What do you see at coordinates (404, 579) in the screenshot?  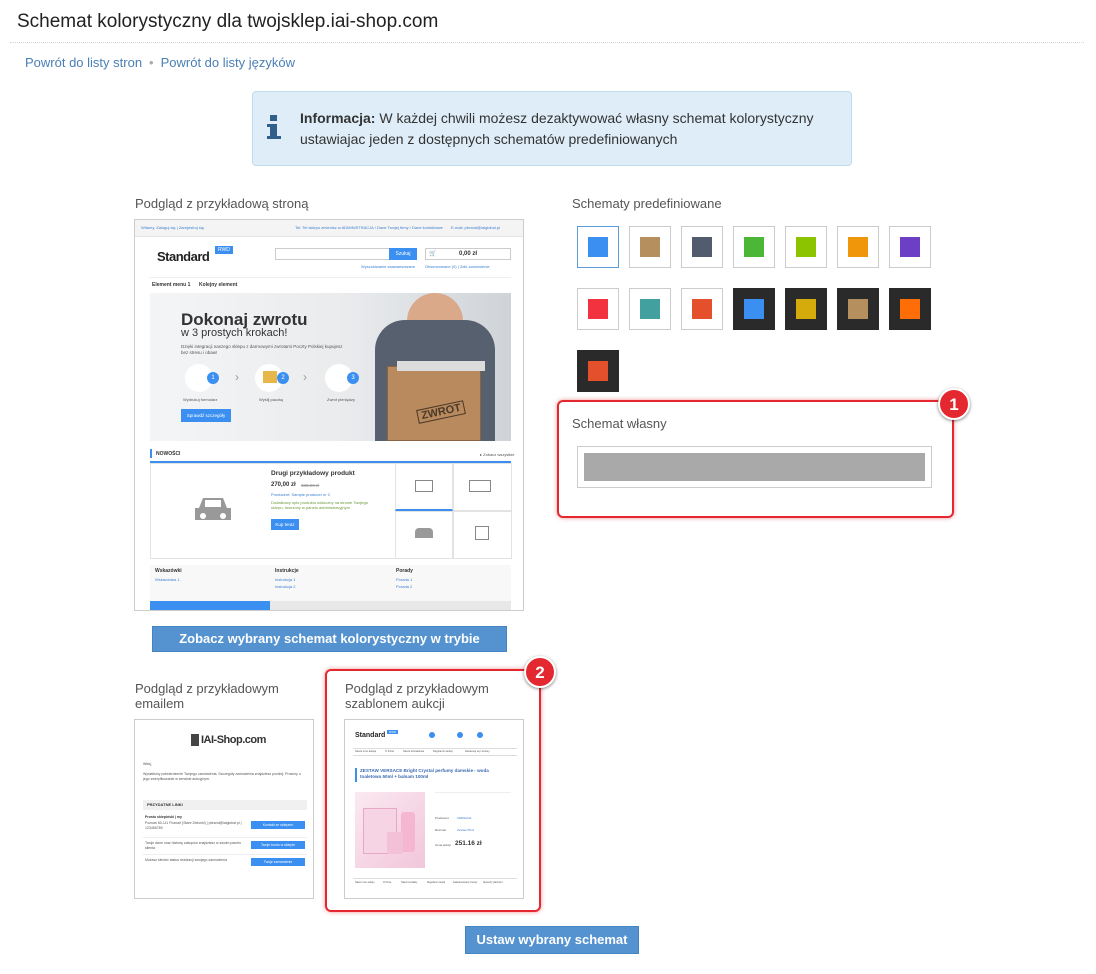 I see `mock-footer-col-3-link-1: Porada 1` at bounding box center [404, 579].